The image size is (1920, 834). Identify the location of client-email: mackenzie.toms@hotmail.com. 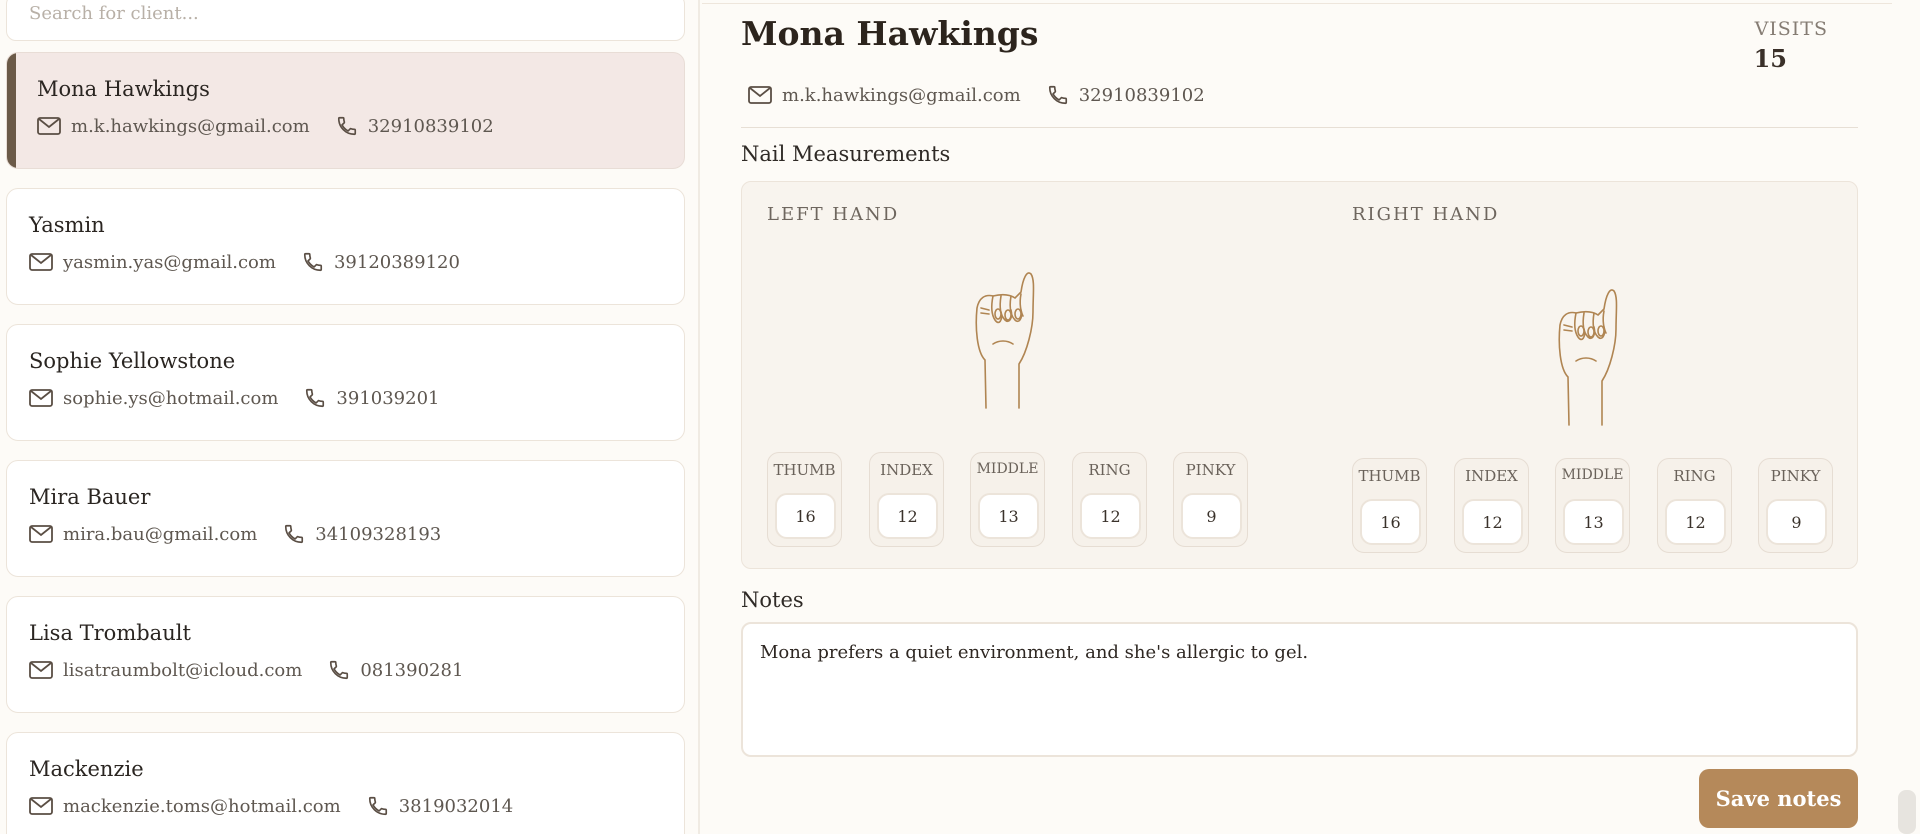
(202, 806).